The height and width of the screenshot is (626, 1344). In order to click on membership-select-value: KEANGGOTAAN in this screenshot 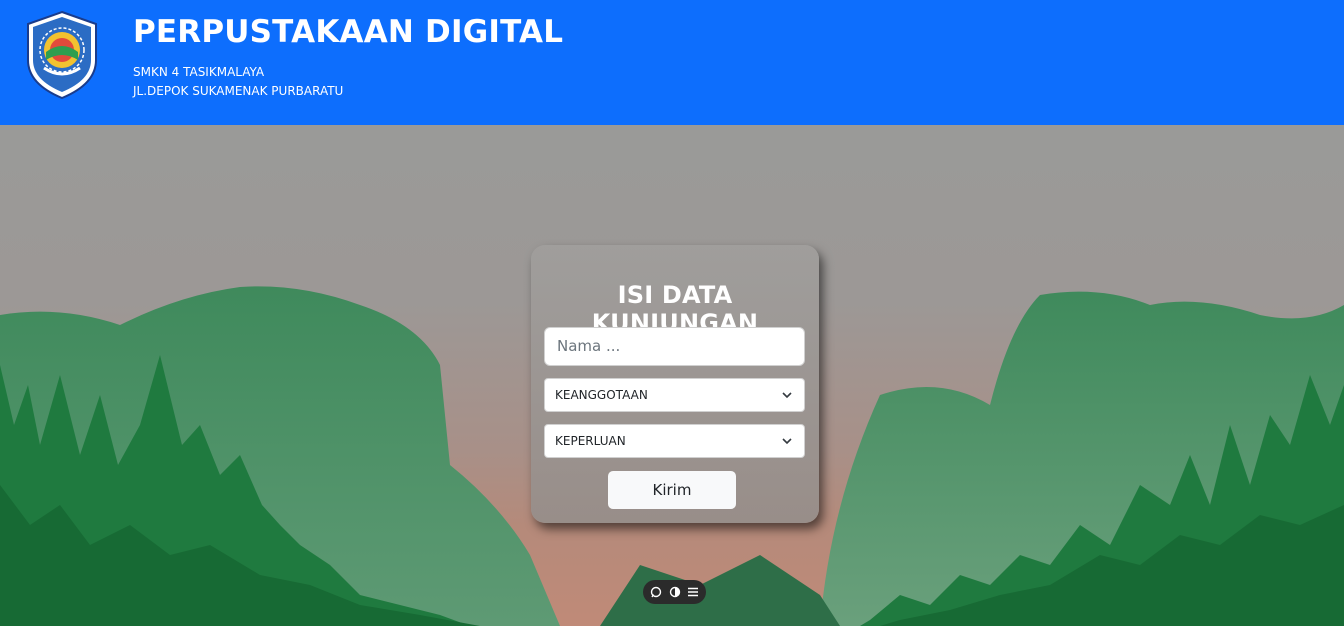, I will do `click(601, 395)`.